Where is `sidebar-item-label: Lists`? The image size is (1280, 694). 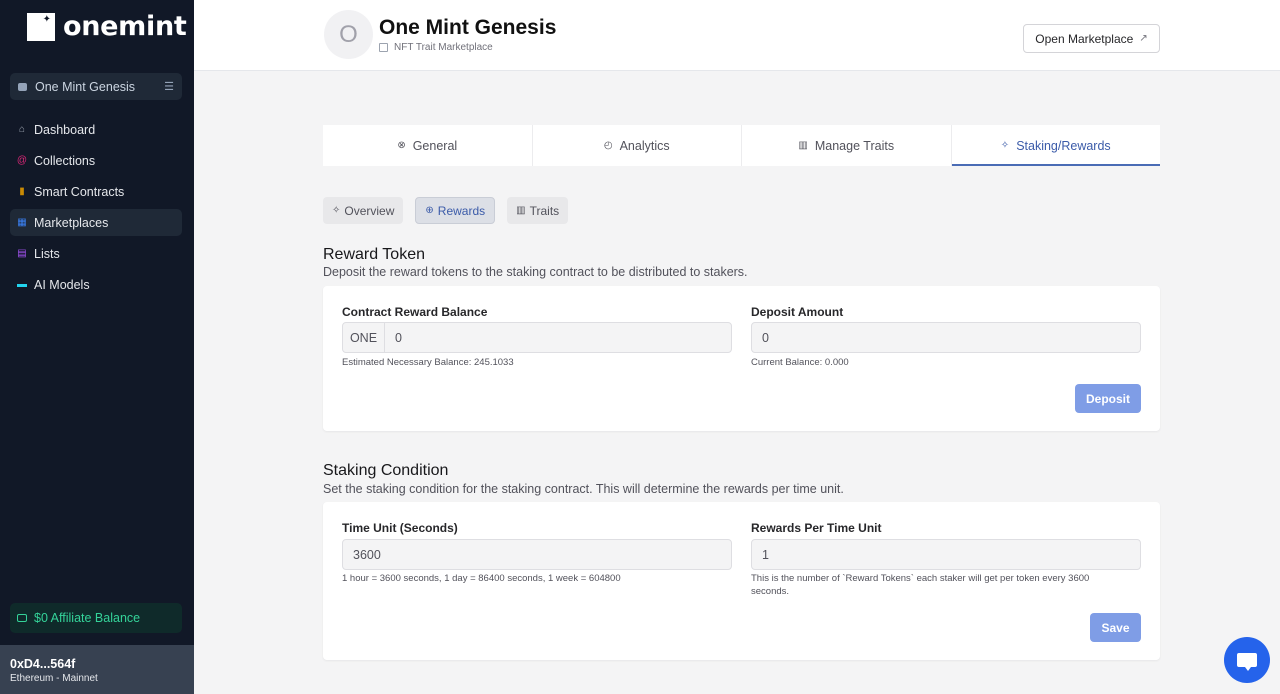 sidebar-item-label: Lists is located at coordinates (47, 253).